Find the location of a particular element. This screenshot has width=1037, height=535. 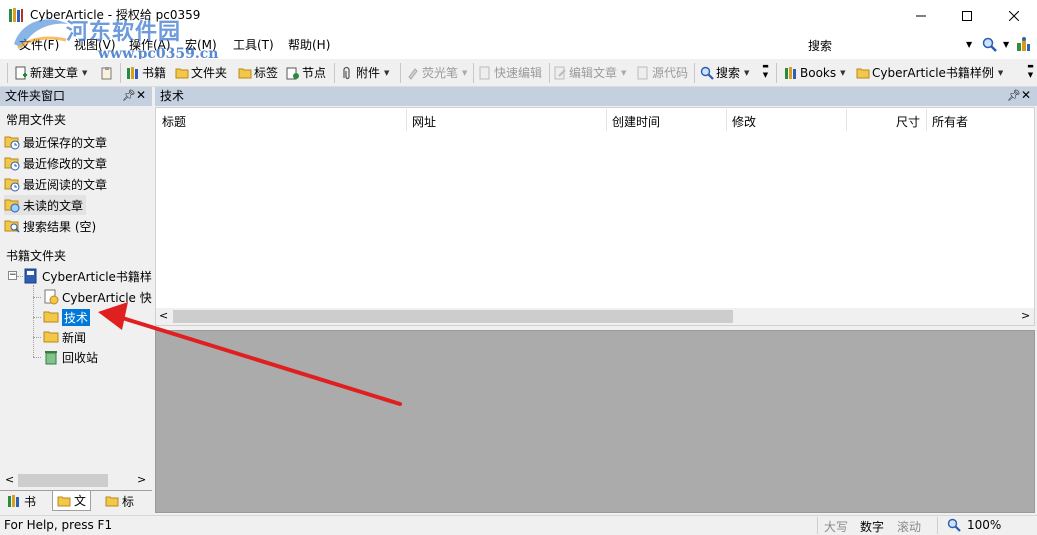

search-label: 搜索 is located at coordinates (728, 73).